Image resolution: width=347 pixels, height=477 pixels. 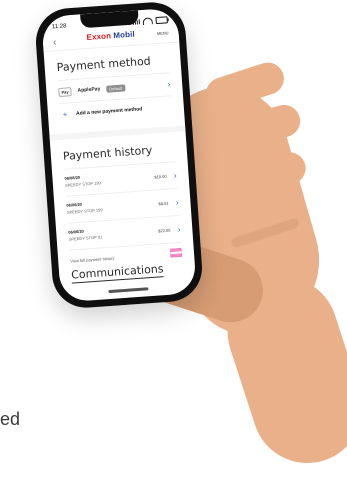 What do you see at coordinates (124, 35) in the screenshot?
I see `brand-mobil: Mobil` at bounding box center [124, 35].